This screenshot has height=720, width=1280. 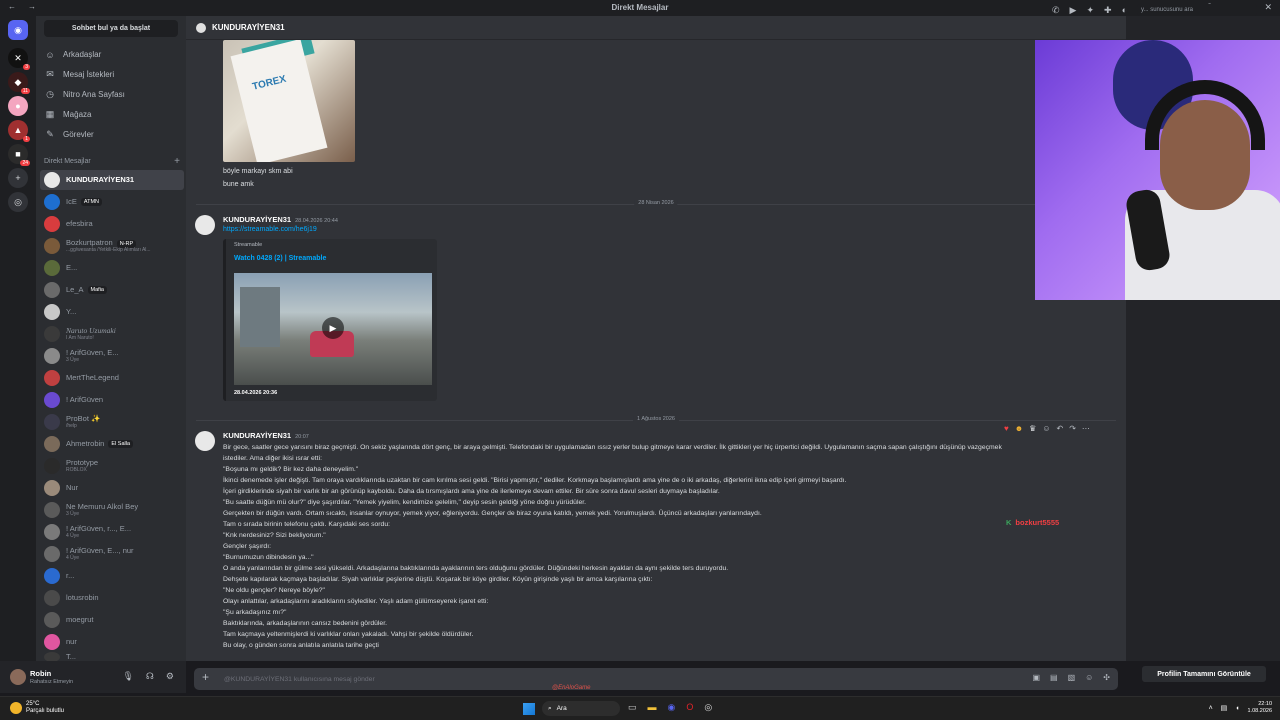 I want to click on server-icon: ■ 24, so click(x=19, y=155).